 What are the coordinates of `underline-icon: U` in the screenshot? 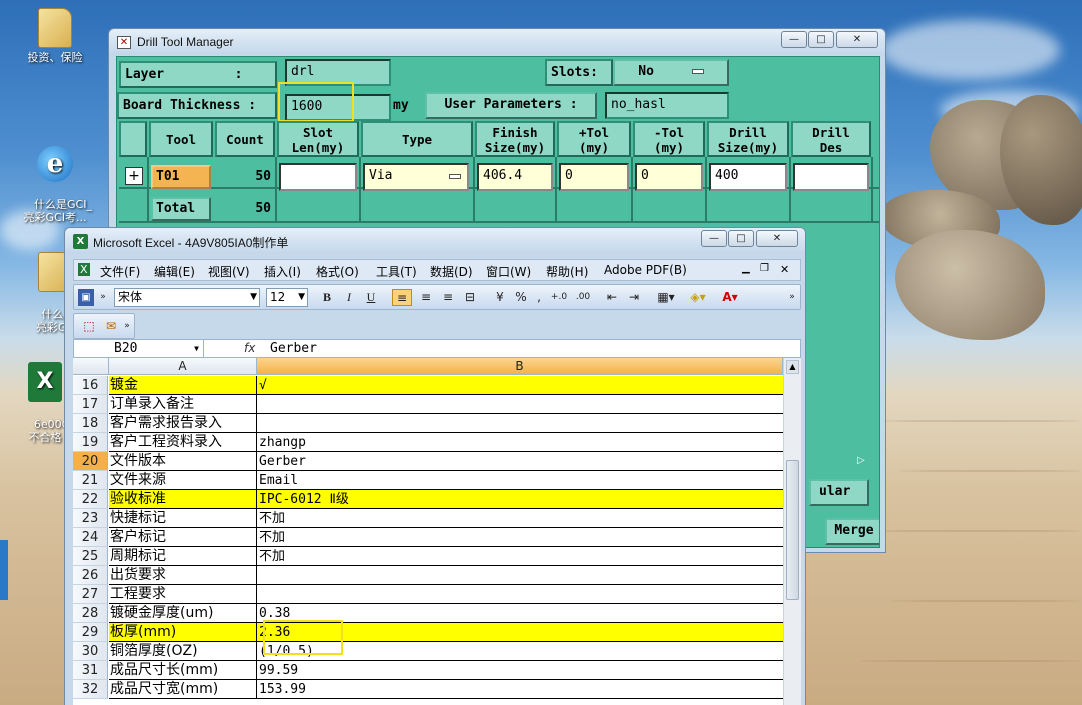 It's located at (371, 297).